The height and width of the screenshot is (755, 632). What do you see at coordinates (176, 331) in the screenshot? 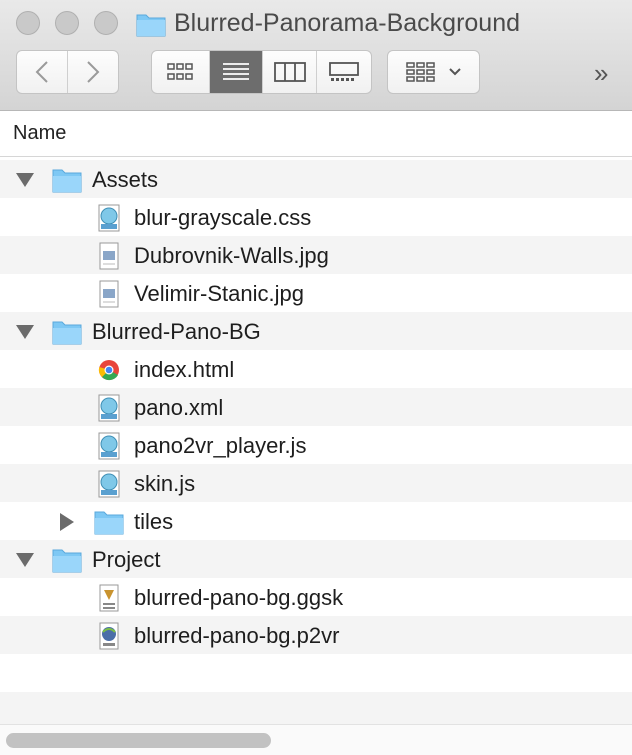
I see `item-name: Blurred-Pano-BG` at bounding box center [176, 331].